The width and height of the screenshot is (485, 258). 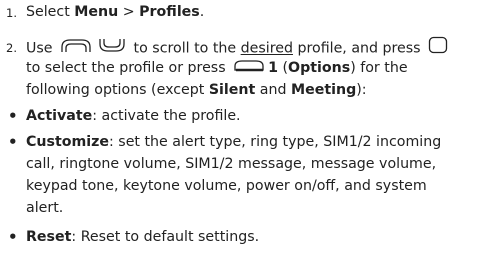 What do you see at coordinates (438, 48) in the screenshot?
I see `center-select-key-icon` at bounding box center [438, 48].